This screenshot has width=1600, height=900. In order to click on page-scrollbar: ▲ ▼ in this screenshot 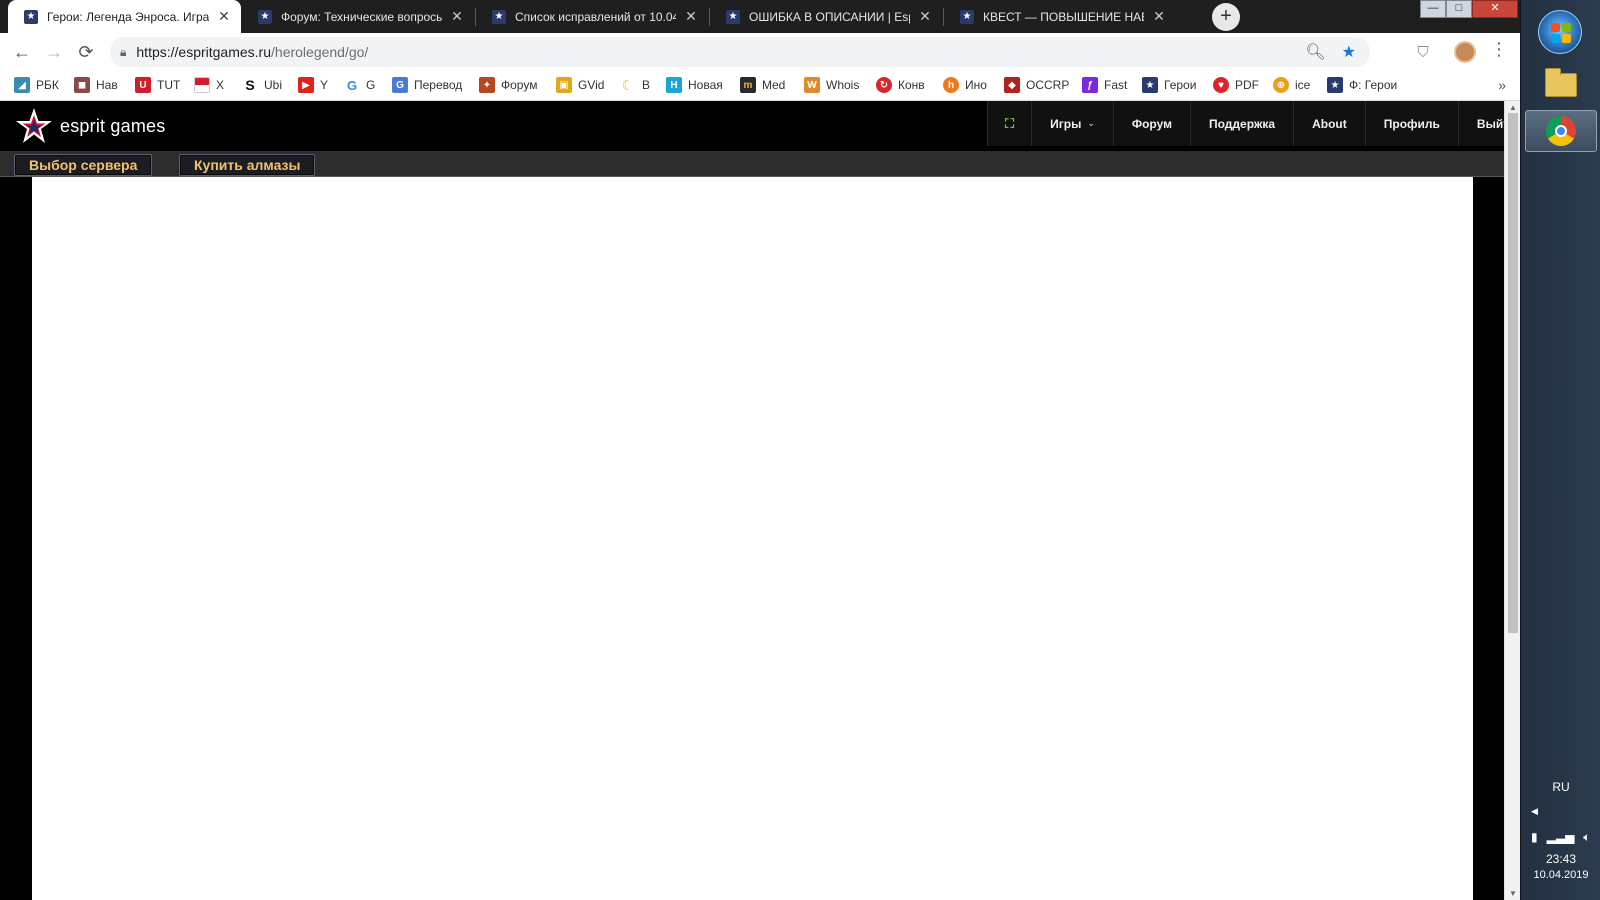, I will do `click(1512, 500)`.